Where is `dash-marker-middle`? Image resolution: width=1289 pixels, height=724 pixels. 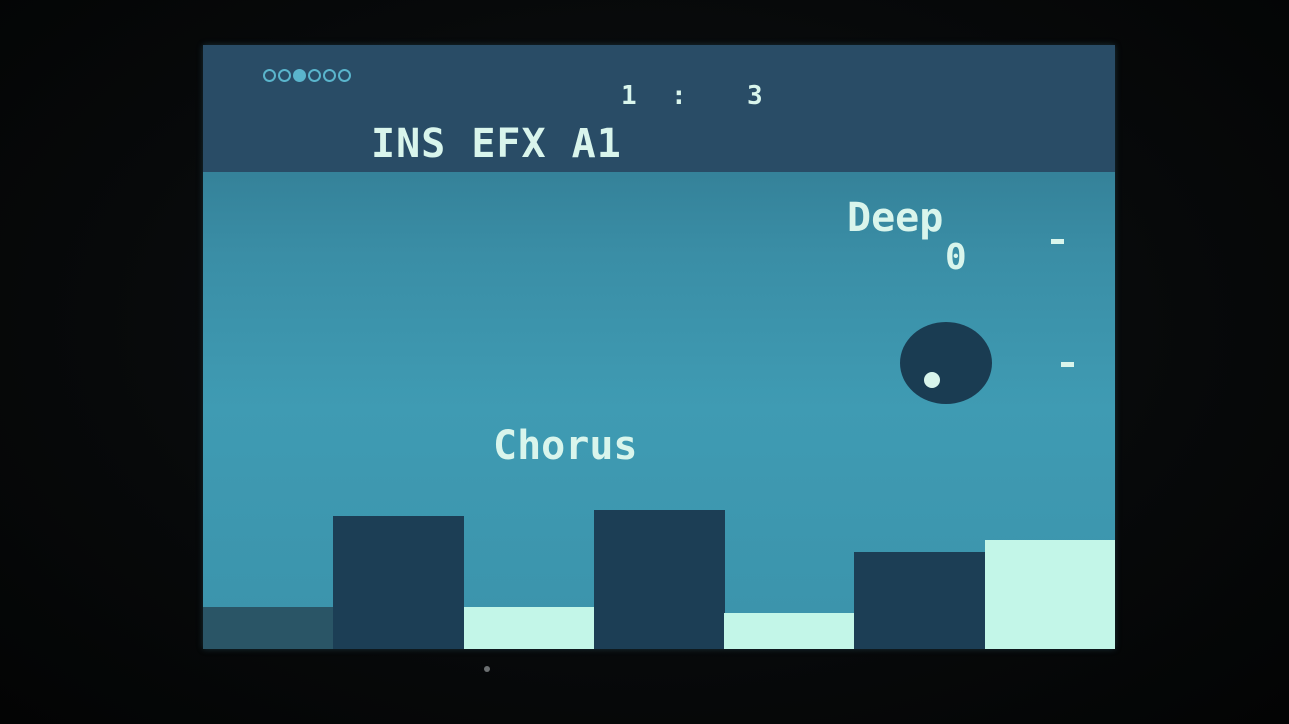 dash-marker-middle is located at coordinates (1067, 364).